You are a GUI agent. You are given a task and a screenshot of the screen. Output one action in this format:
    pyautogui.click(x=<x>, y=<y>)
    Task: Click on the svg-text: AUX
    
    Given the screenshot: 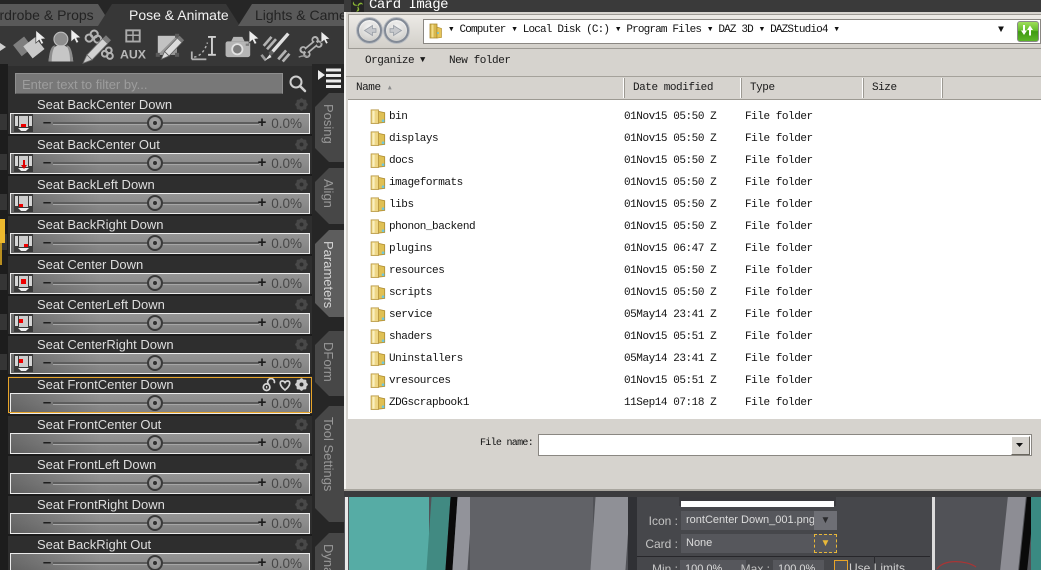 What is the action you would take?
    pyautogui.click(x=133, y=54)
    